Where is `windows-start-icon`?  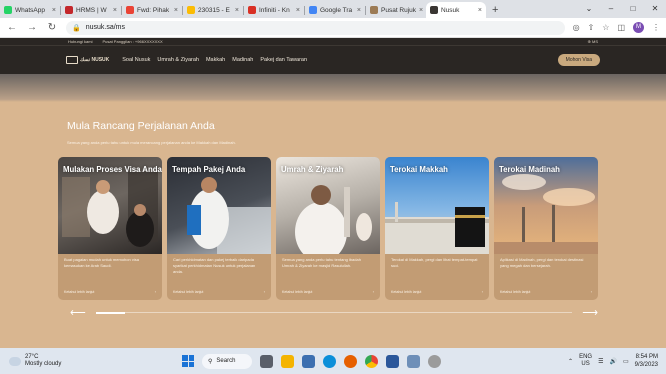
windows-start-icon is located at coordinates (188, 361).